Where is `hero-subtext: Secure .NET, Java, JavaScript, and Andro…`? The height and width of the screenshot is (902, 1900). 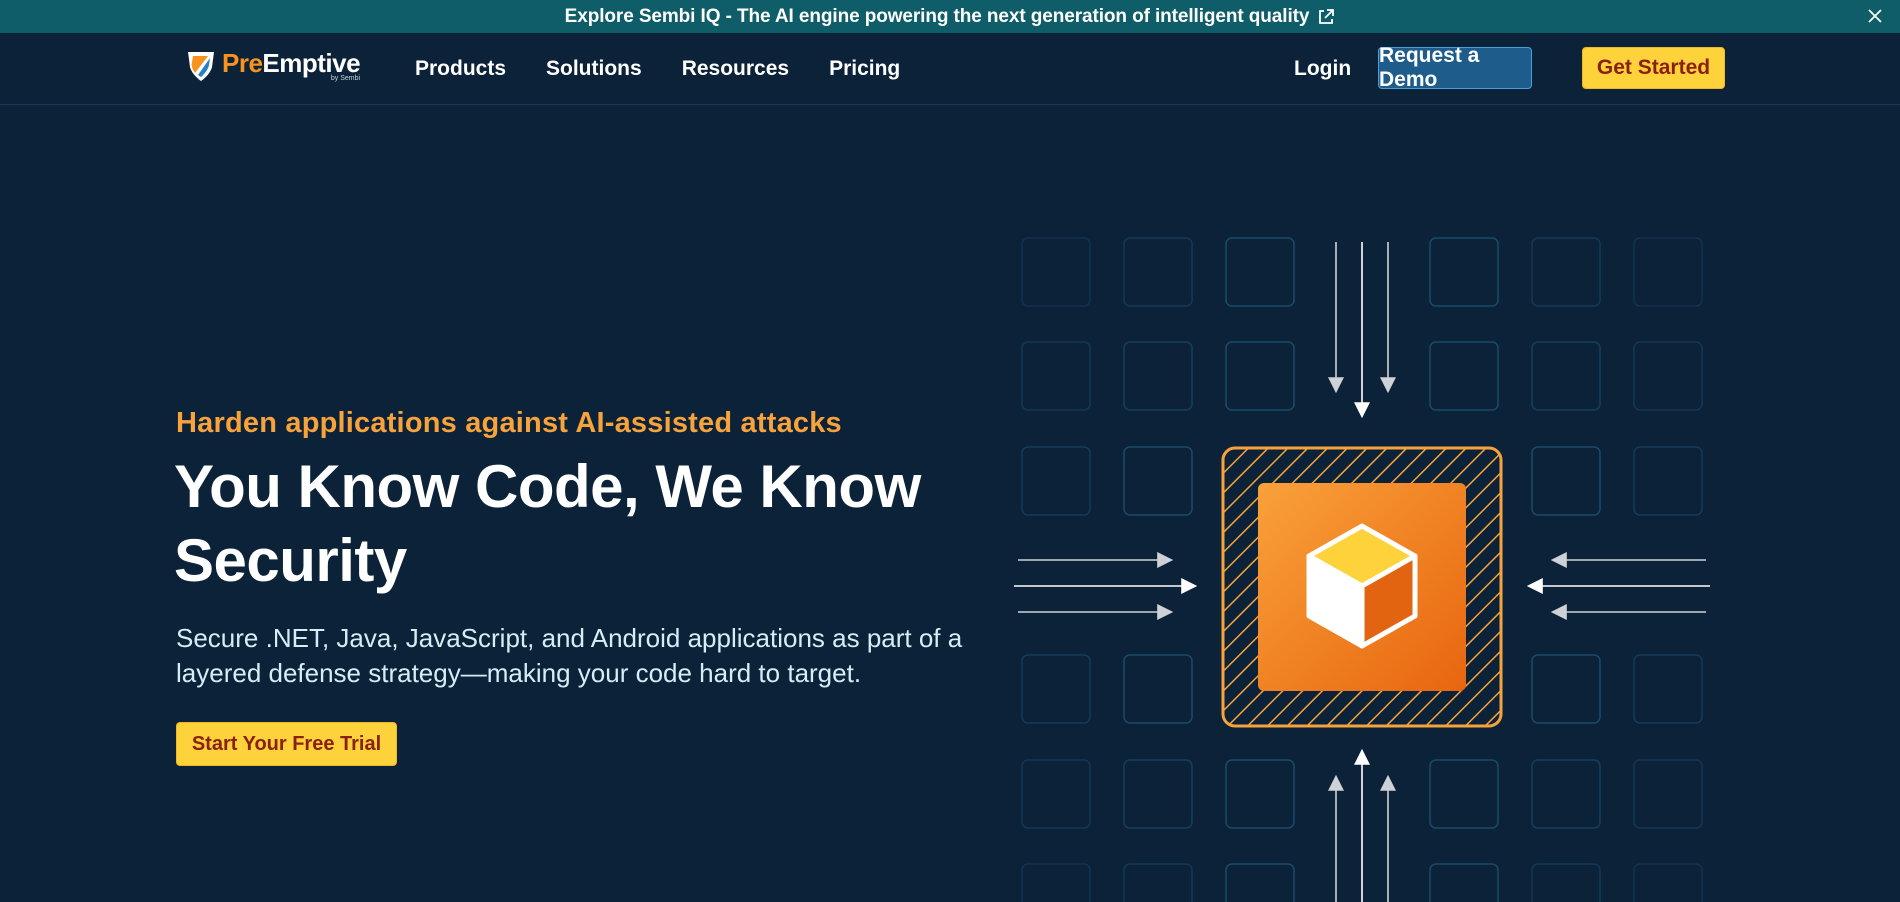
hero-subtext: Secure .NET, Java, JavaScript, and Andro… is located at coordinates (569, 655).